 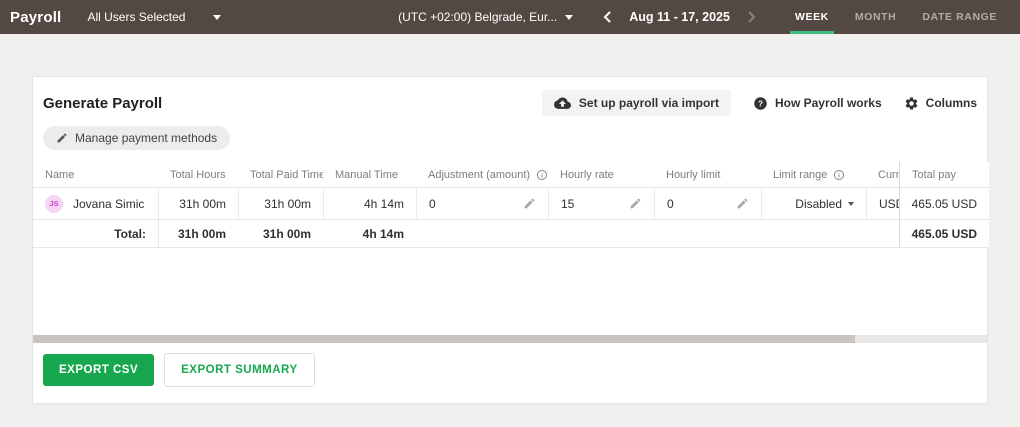 I want to click on tab-month: MONTH, so click(x=876, y=17).